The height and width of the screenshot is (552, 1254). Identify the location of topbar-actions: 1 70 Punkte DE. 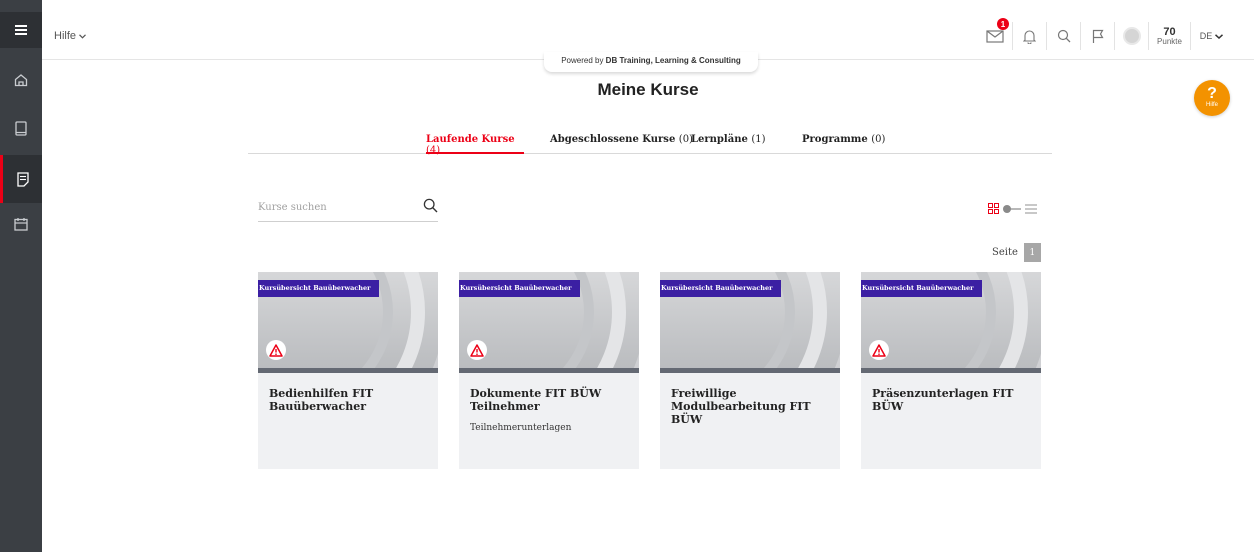
(1105, 34).